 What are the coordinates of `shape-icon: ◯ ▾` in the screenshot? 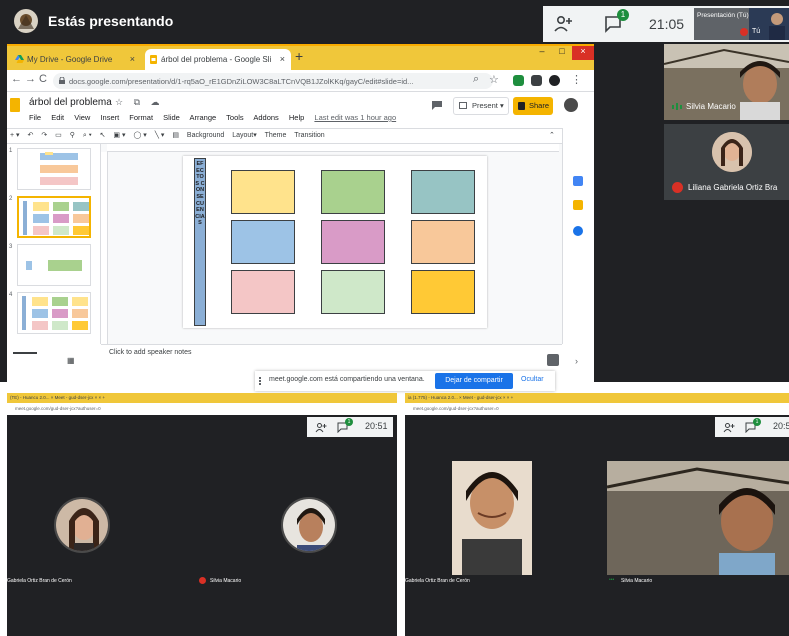 It's located at (139, 135).